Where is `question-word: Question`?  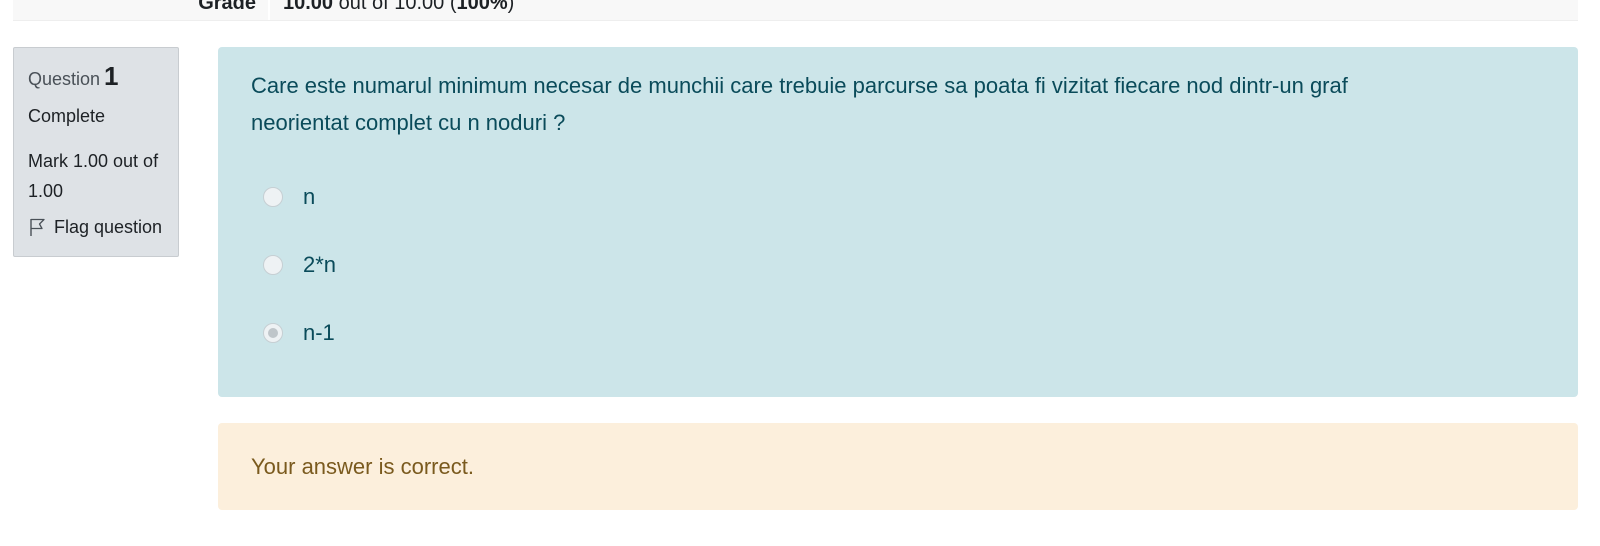 question-word: Question is located at coordinates (64, 79).